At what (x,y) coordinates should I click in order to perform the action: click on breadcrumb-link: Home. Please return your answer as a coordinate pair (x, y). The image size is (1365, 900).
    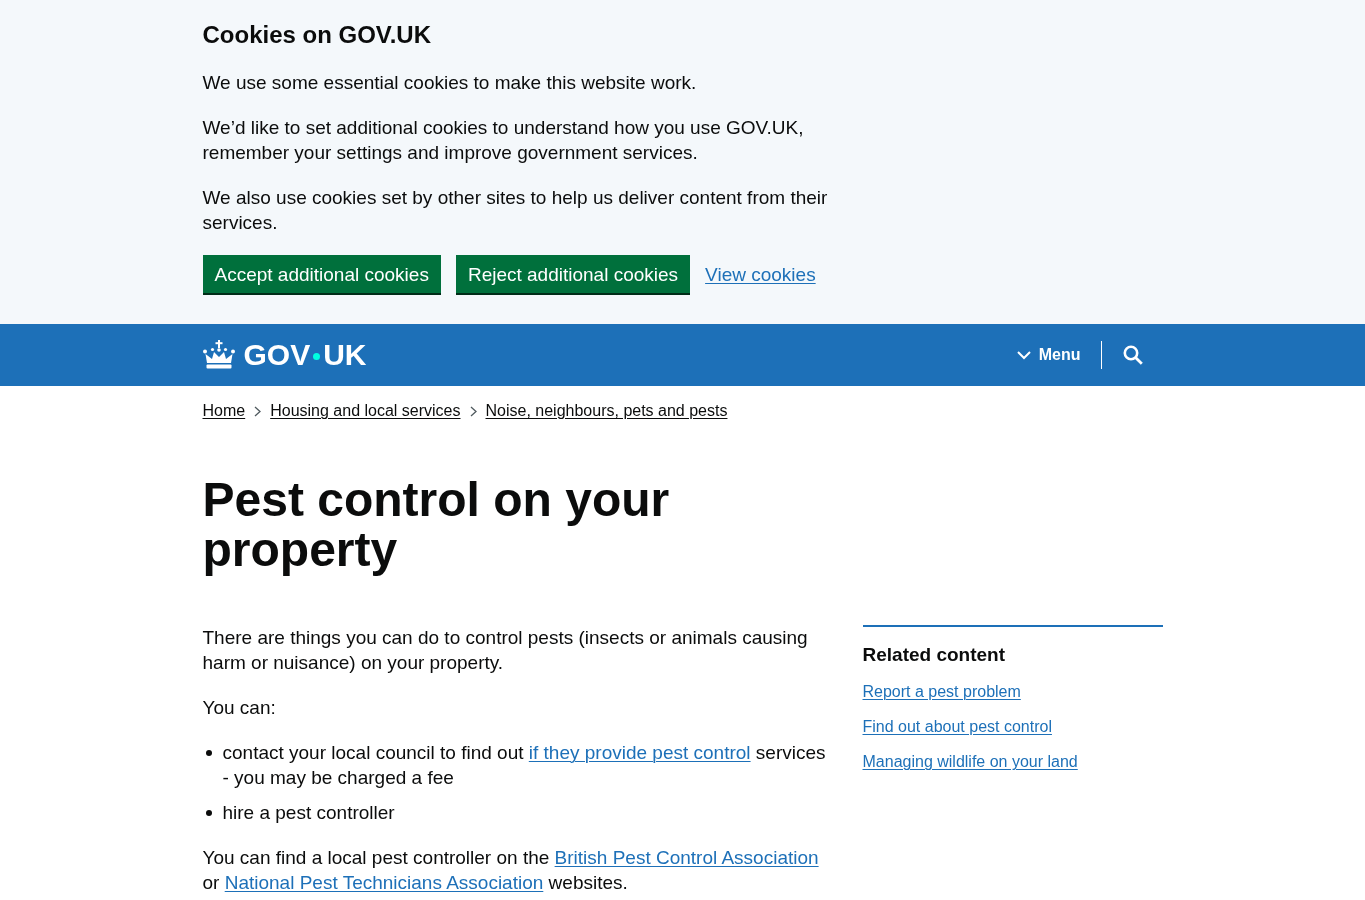
    Looking at the image, I should click on (224, 411).